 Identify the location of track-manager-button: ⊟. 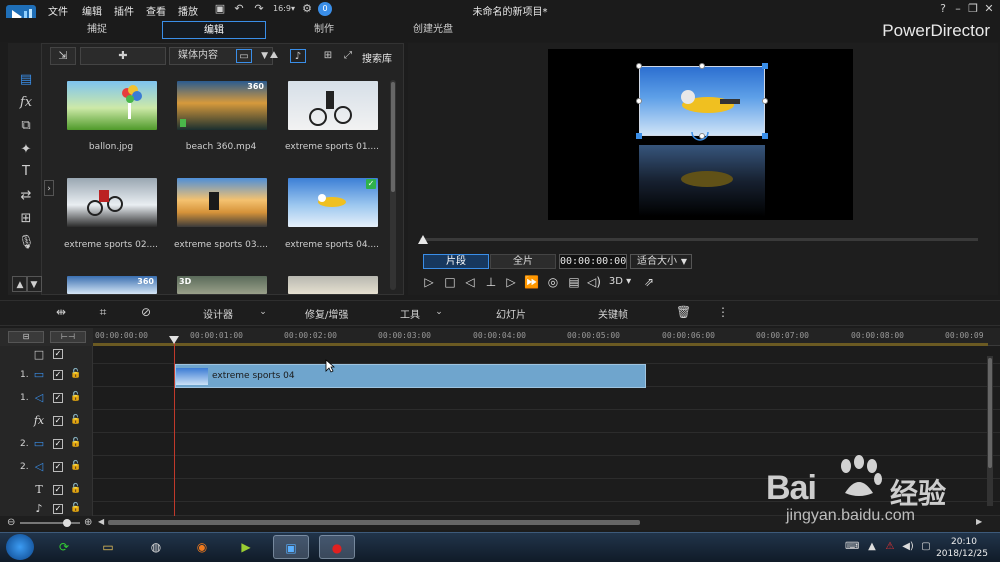
(26, 337).